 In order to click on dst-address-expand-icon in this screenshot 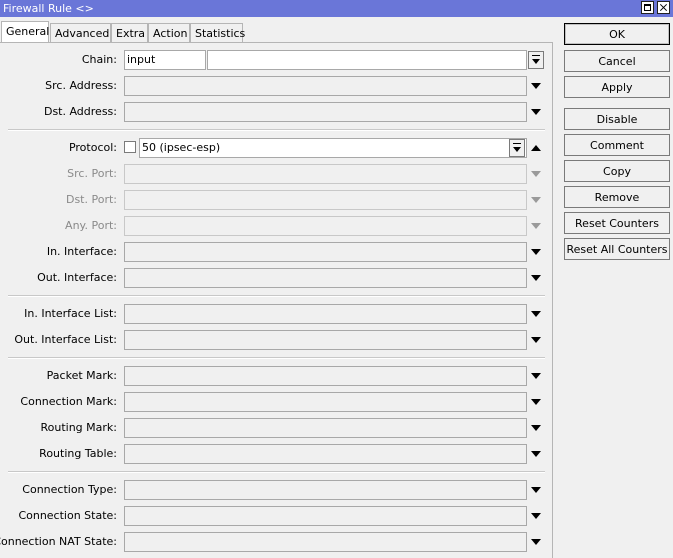, I will do `click(536, 112)`.